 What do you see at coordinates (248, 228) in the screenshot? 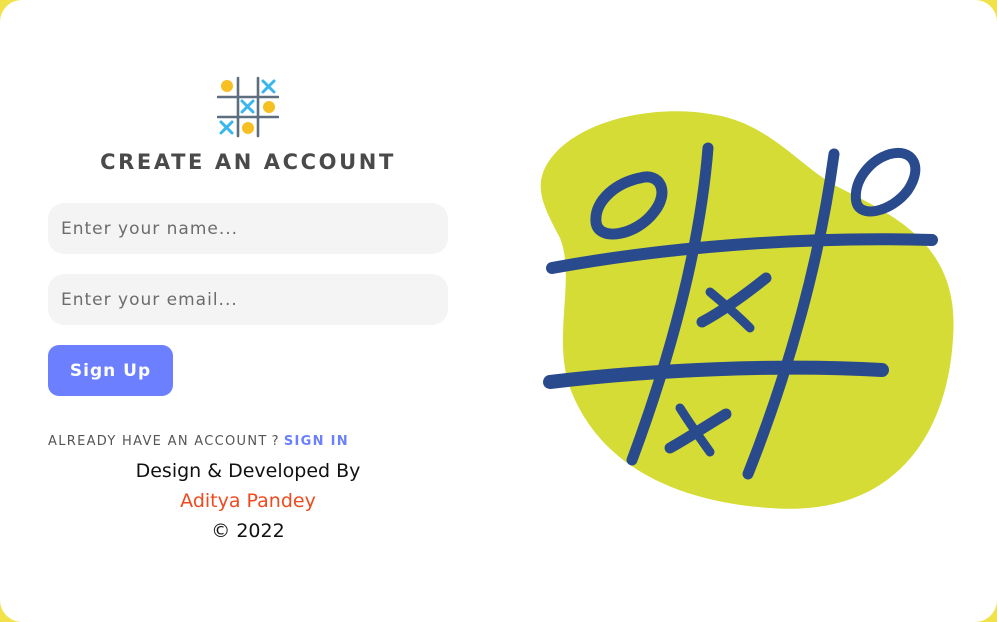
I see `name-input` at bounding box center [248, 228].